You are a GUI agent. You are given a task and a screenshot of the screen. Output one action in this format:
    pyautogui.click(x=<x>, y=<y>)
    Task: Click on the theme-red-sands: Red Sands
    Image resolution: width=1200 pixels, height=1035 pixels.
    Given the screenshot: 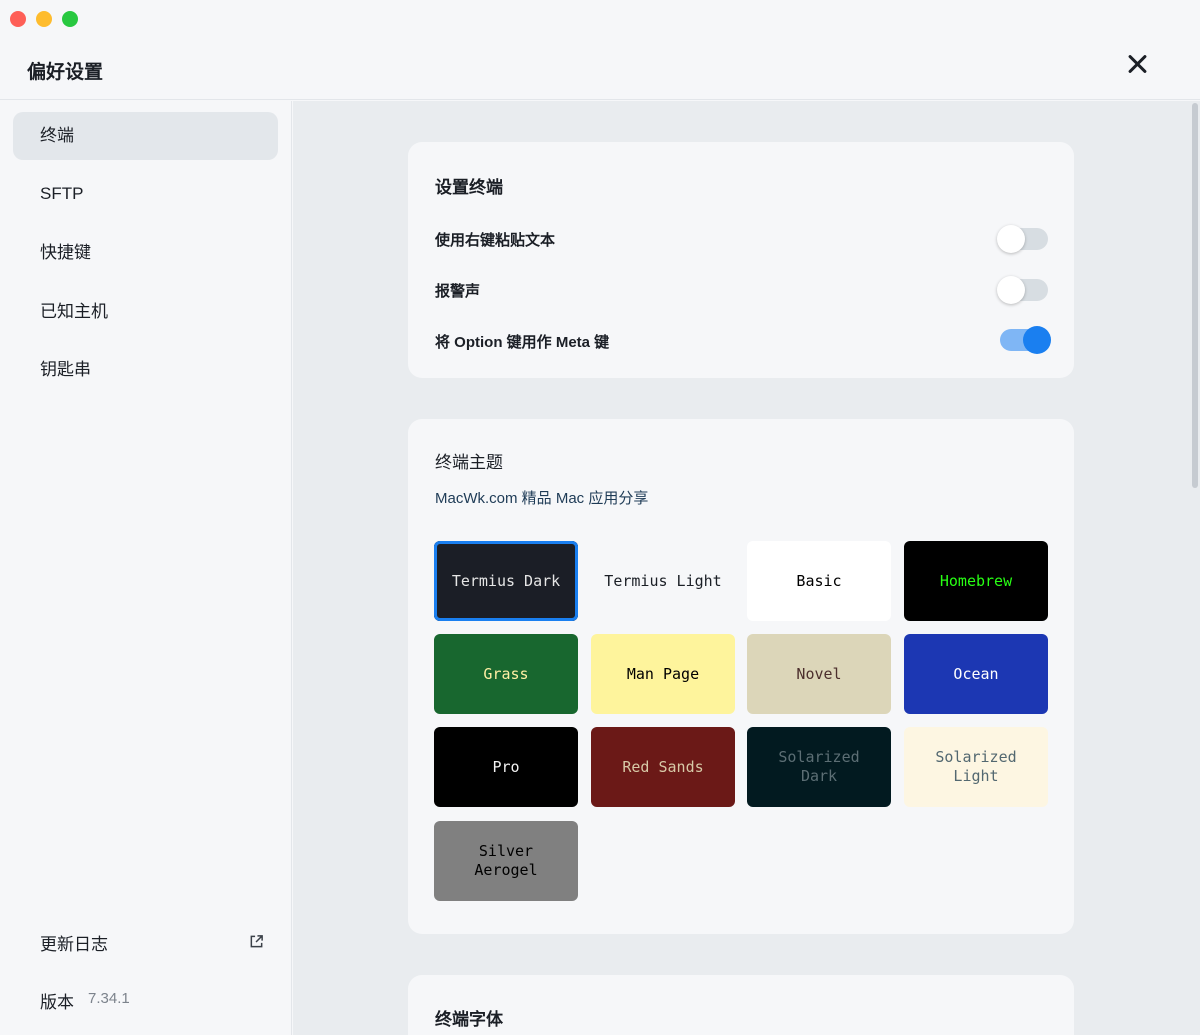 What is the action you would take?
    pyautogui.click(x=663, y=767)
    